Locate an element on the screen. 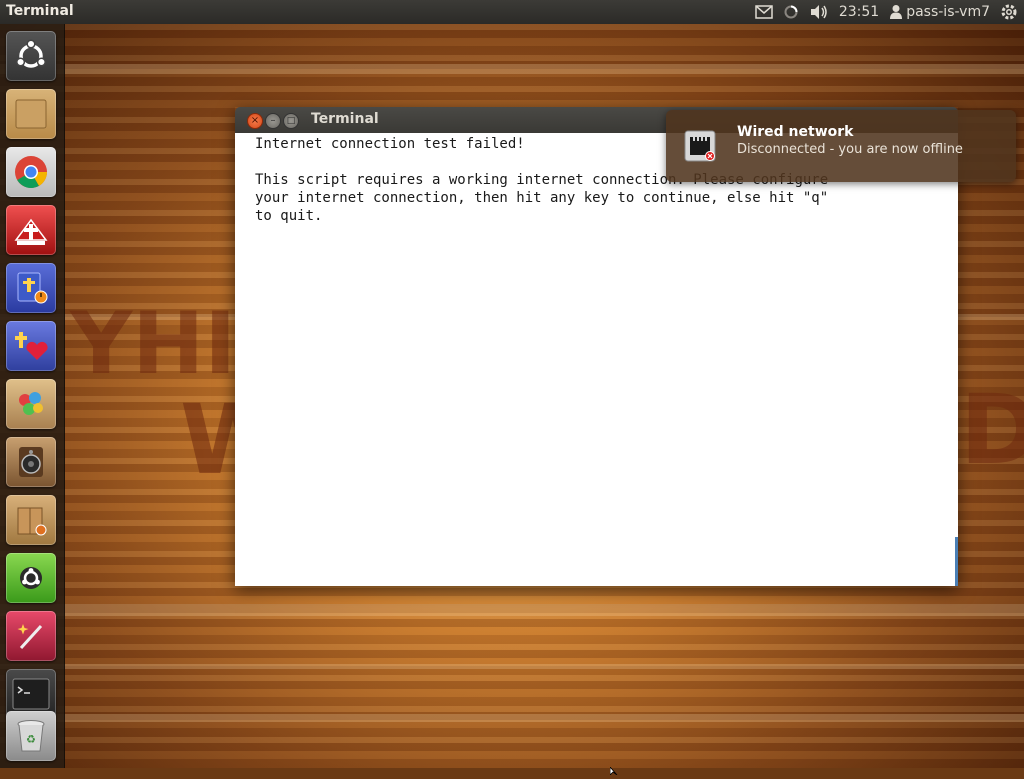 The width and height of the screenshot is (1024, 779). bible-clock-icon is located at coordinates (32, 288).